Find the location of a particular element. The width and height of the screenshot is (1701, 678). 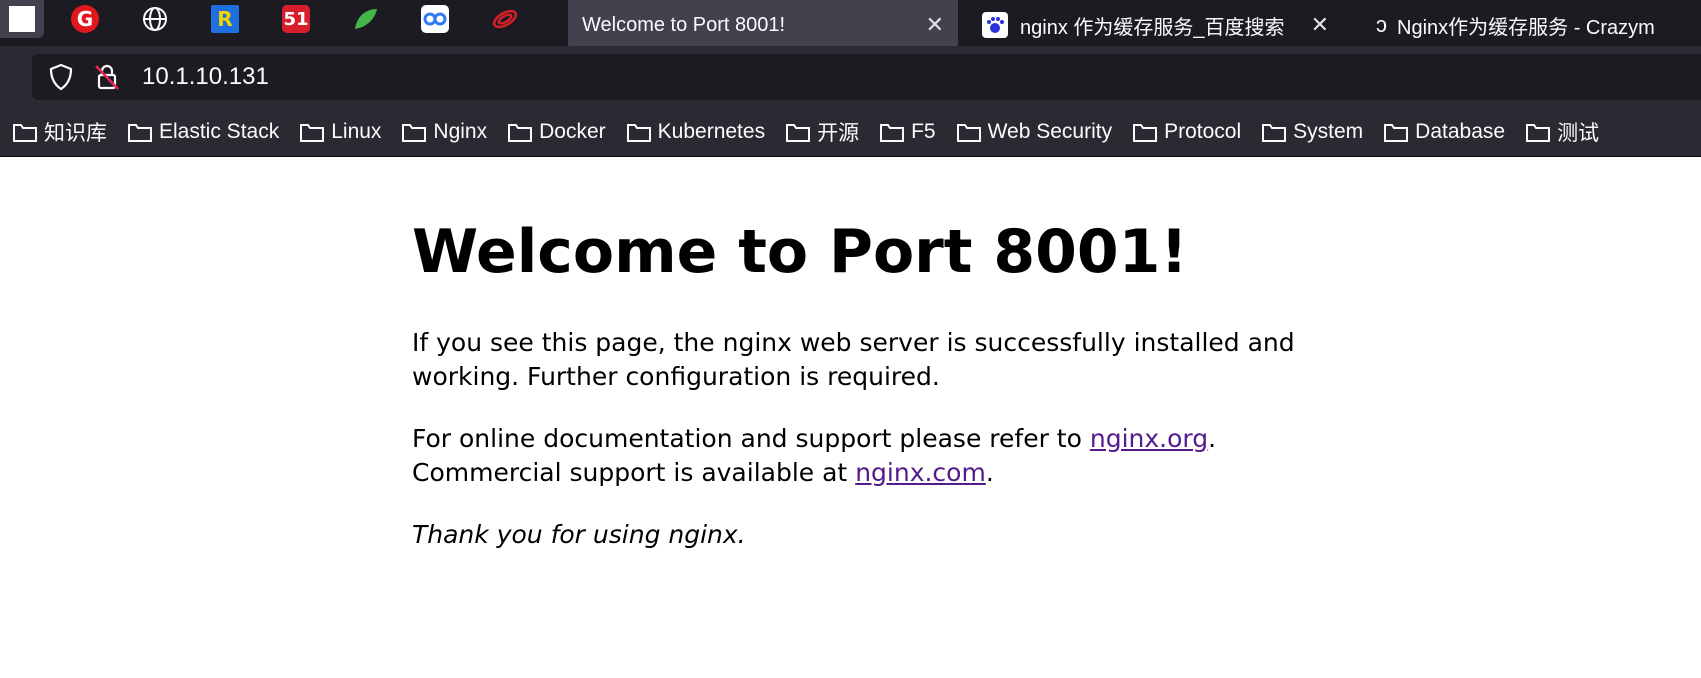

bookmark-label: Elastic Stack is located at coordinates (219, 131).